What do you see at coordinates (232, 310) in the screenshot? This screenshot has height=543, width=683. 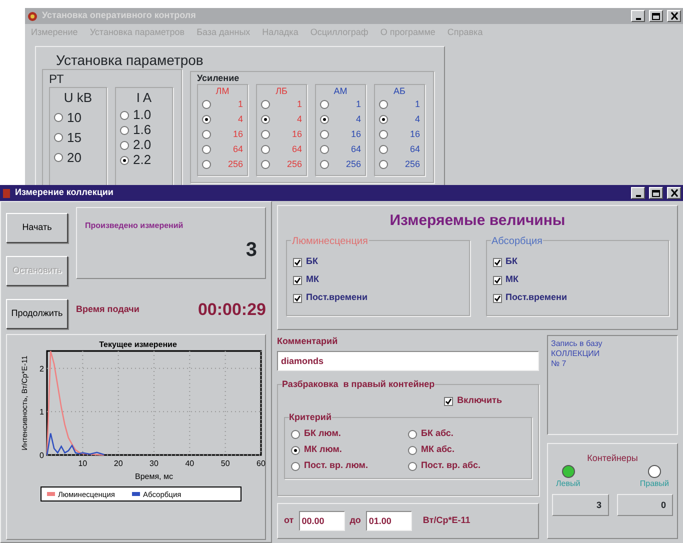 I see `feed-time-value: 00:00:29` at bounding box center [232, 310].